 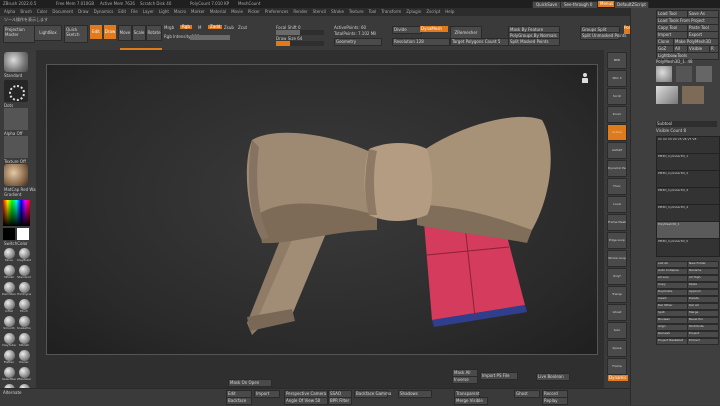 I want to click on shelf-solo: Solo, so click(x=617, y=330).